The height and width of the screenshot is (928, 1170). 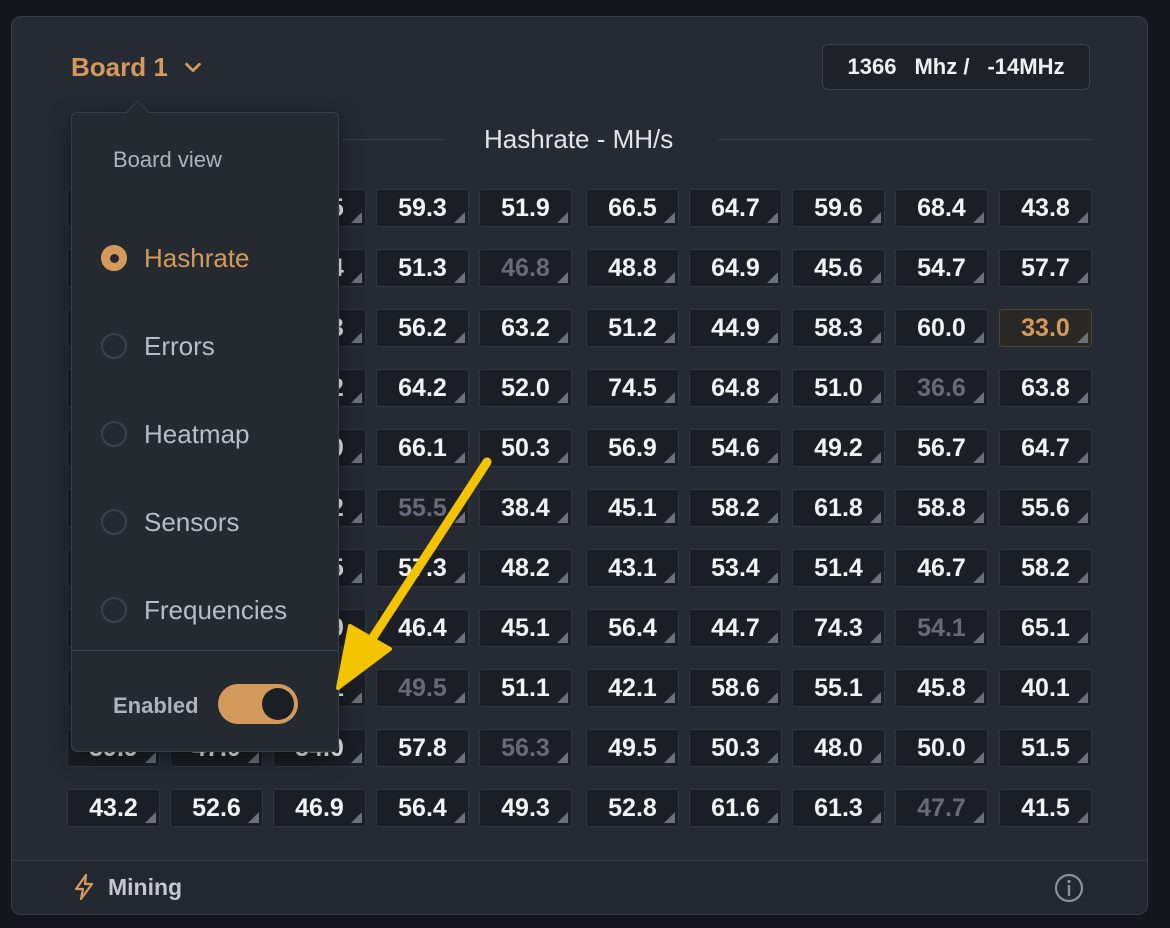 I want to click on grid-cell: 66.5, so click(x=632, y=208).